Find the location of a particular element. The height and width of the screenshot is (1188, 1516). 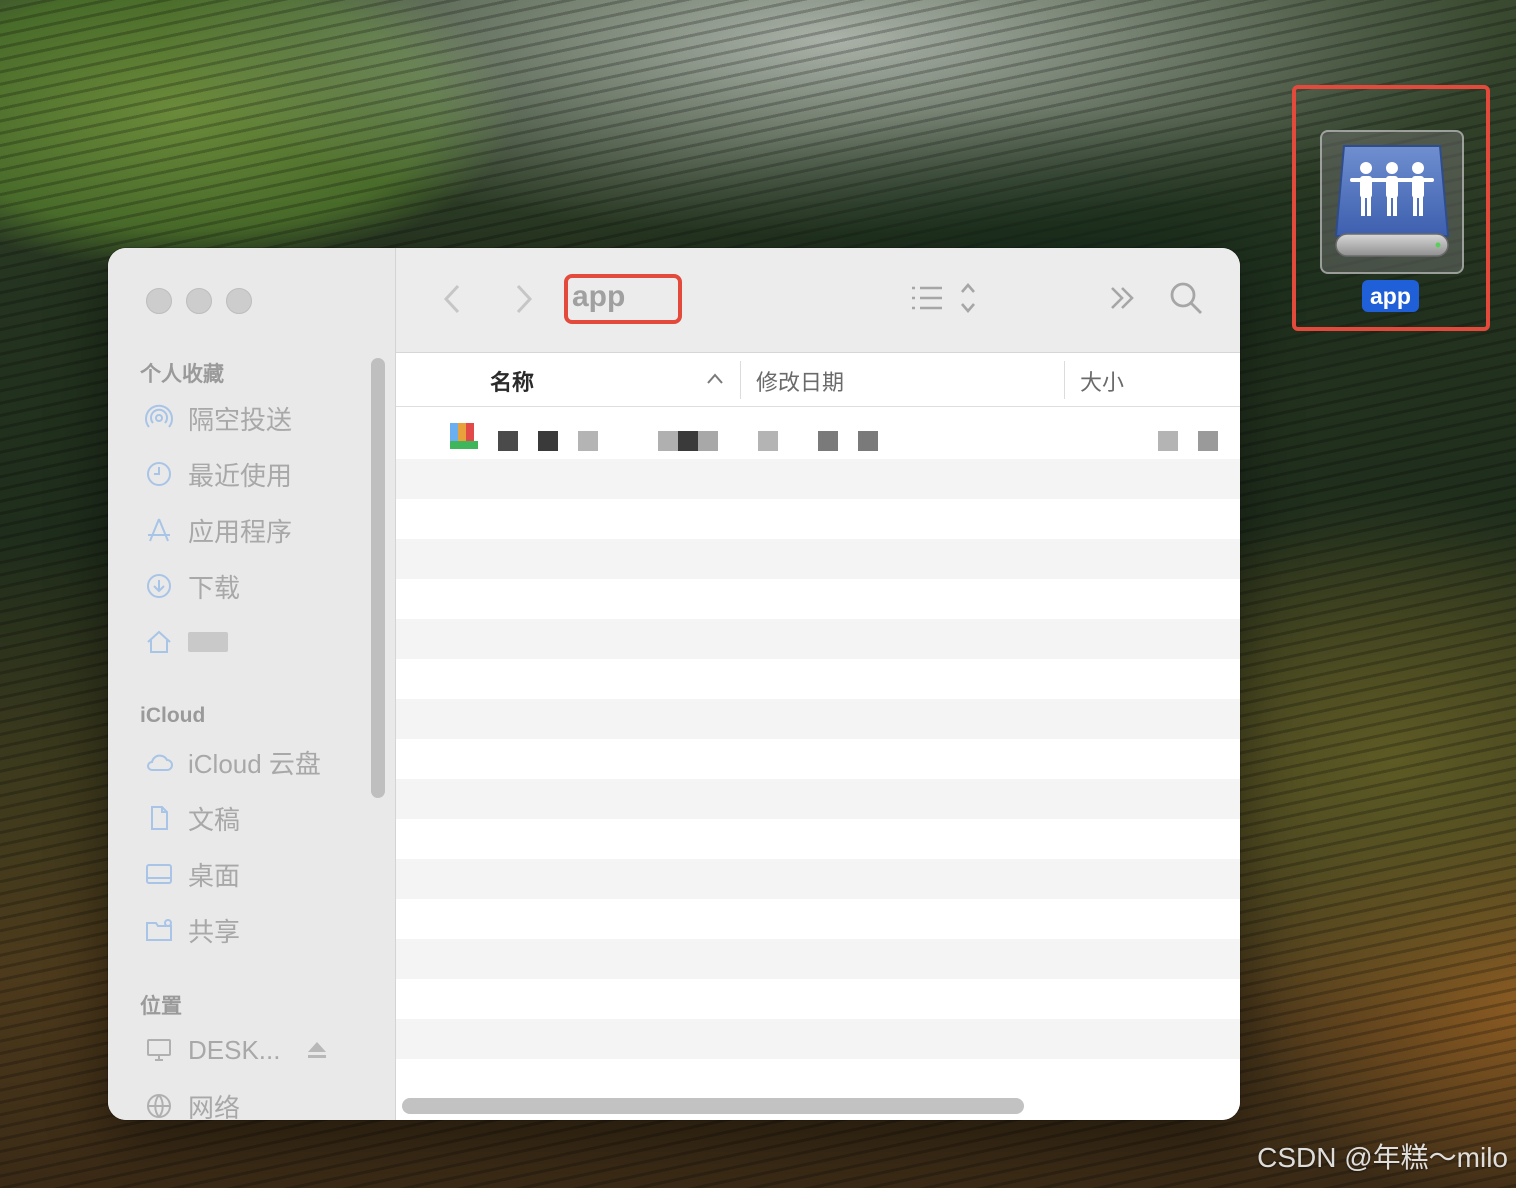

sidebar-item-label: 共享 is located at coordinates (214, 931).